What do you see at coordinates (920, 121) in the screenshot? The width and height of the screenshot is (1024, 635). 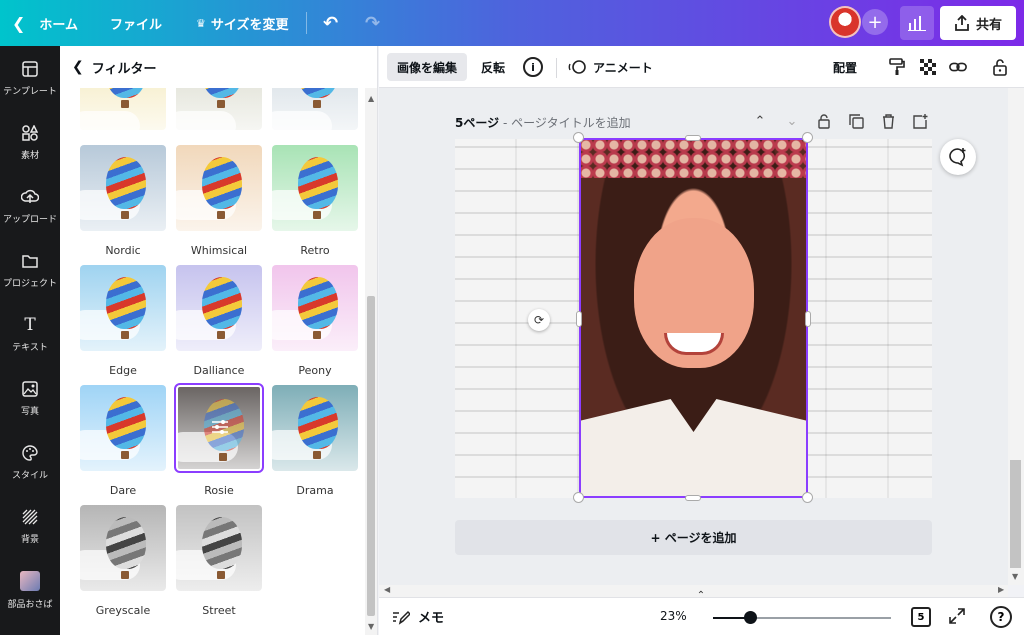 I see `add-page-icon` at bounding box center [920, 121].